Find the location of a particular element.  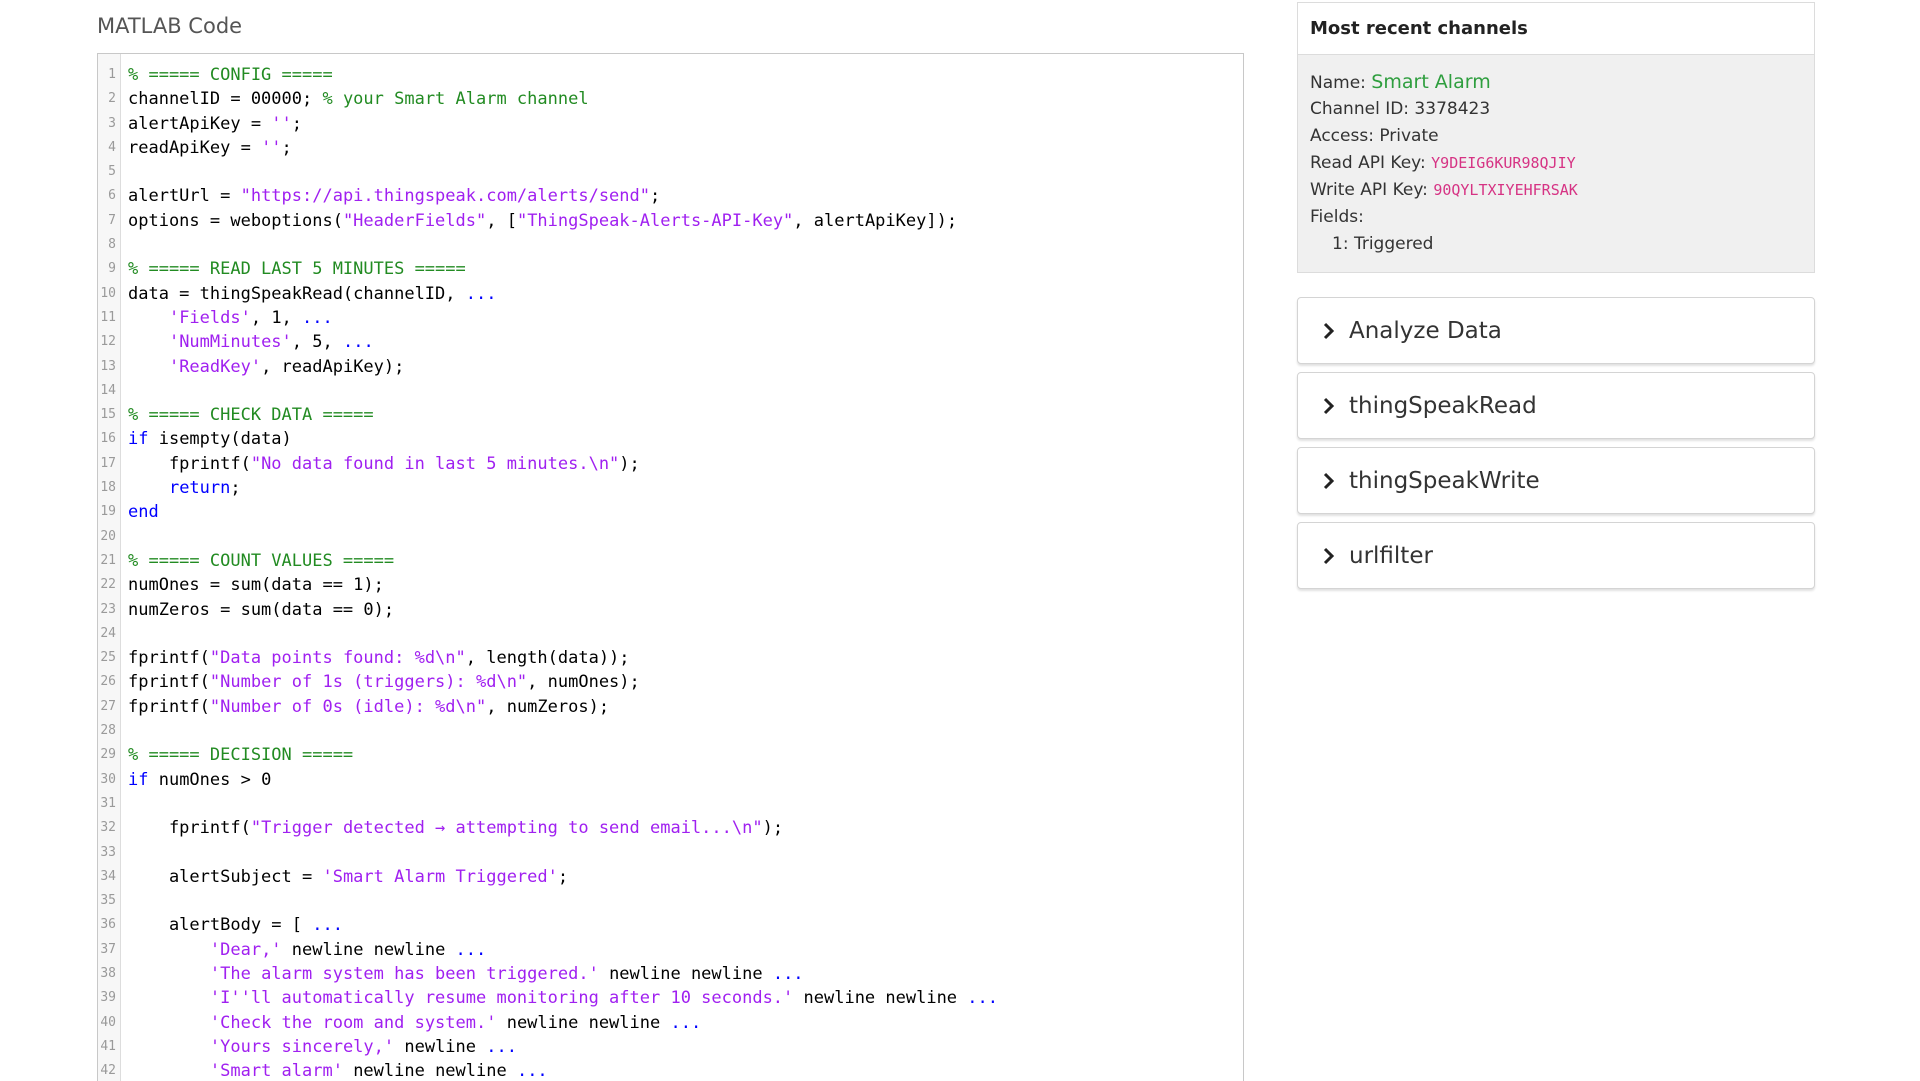

line-number: 7 is located at coordinates (112, 220).